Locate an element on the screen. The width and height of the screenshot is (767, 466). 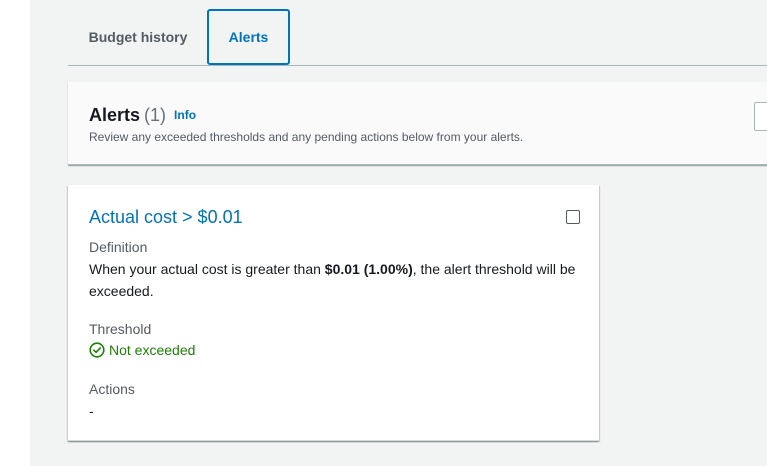
tab-budget-history: Budget history is located at coordinates (138, 37).